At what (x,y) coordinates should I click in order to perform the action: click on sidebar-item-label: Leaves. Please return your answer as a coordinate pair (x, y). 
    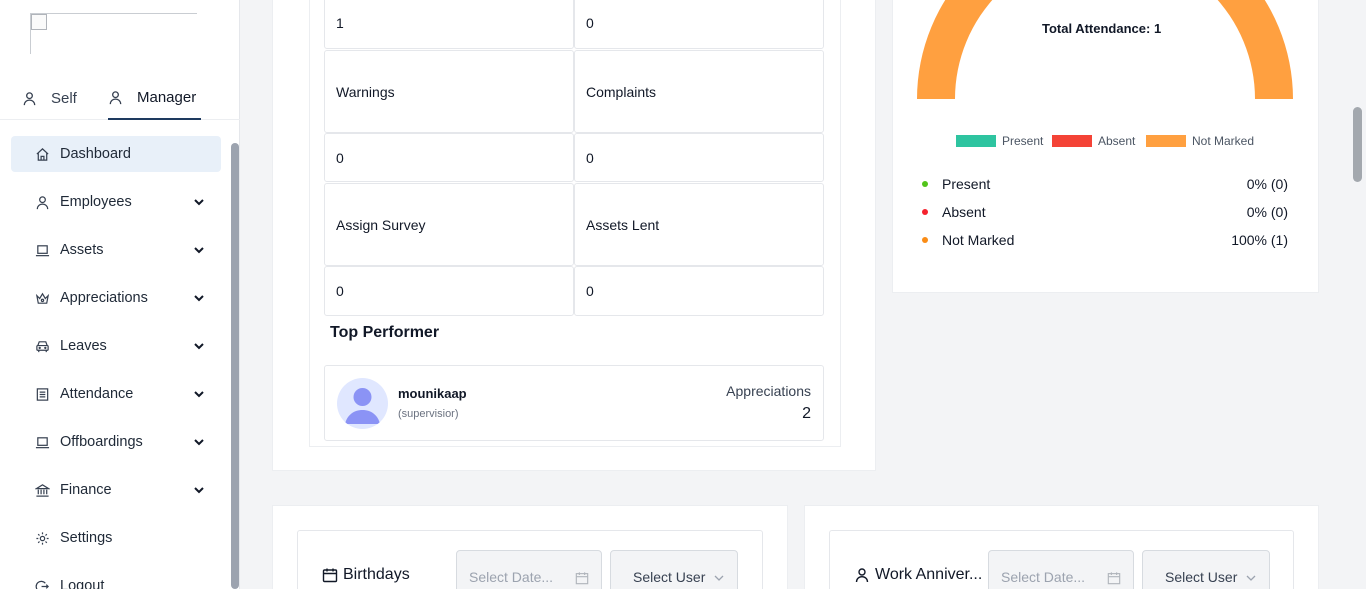
    Looking at the image, I should click on (83, 346).